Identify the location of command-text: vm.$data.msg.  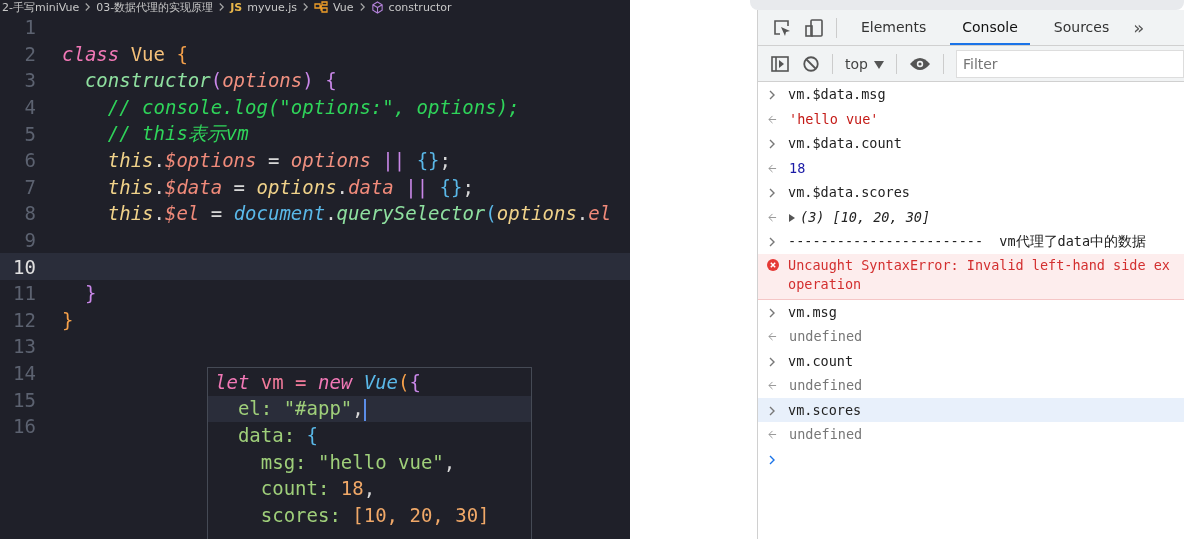
(837, 94).